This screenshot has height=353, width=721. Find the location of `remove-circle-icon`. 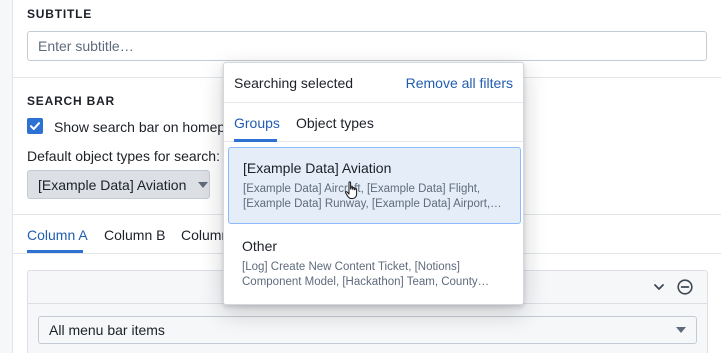

remove-circle-icon is located at coordinates (685, 287).